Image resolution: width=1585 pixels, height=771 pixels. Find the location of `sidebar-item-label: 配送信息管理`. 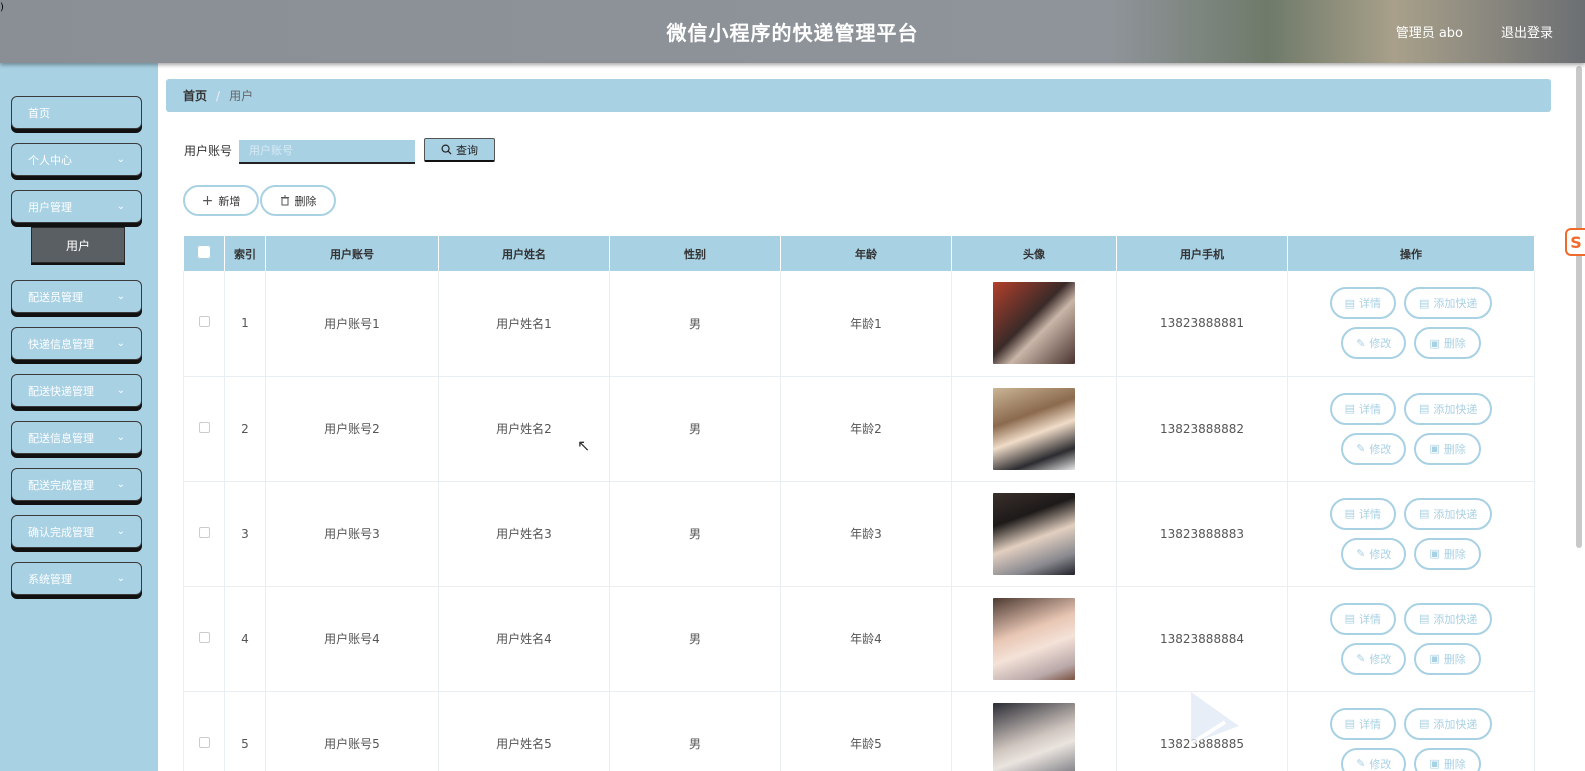

sidebar-item-label: 配送信息管理 is located at coordinates (61, 438).